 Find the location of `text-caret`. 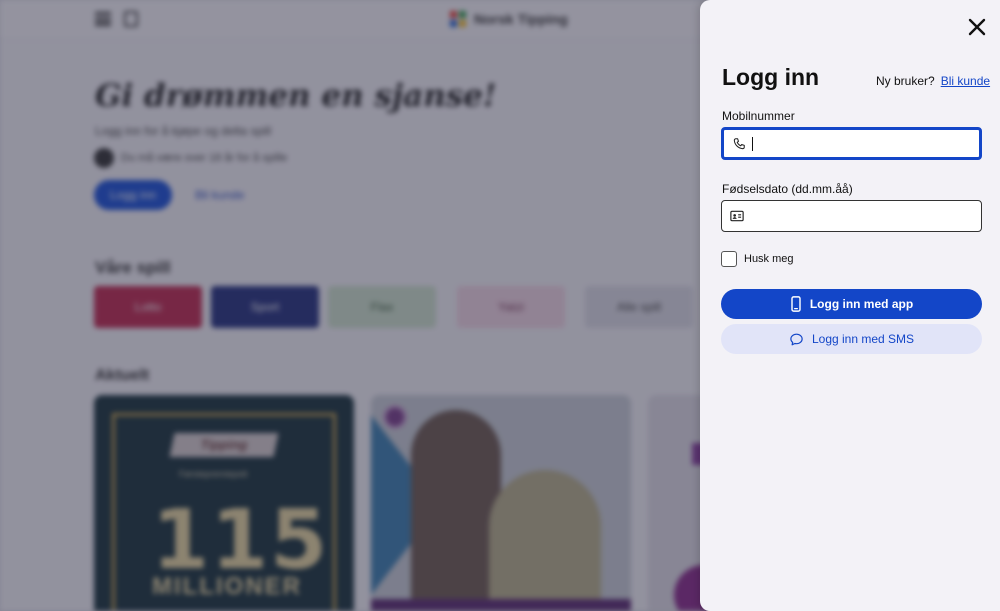

text-caret is located at coordinates (752, 144).